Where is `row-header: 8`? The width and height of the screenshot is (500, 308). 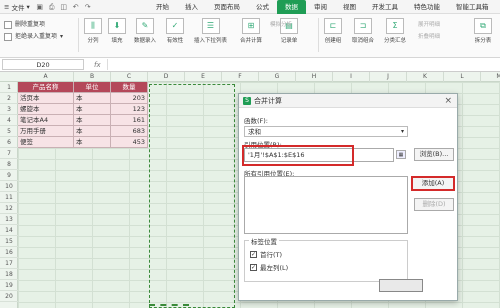
row-header: 8 is located at coordinates (9, 164).